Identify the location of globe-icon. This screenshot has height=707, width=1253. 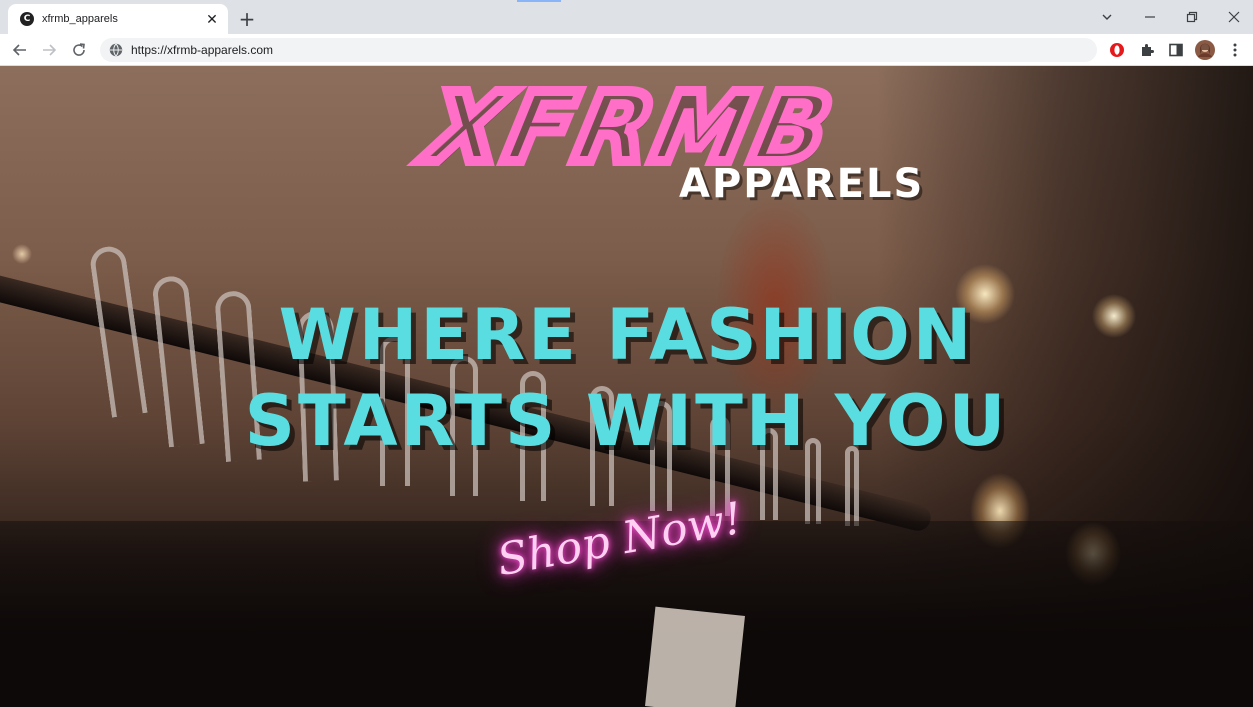
(116, 50).